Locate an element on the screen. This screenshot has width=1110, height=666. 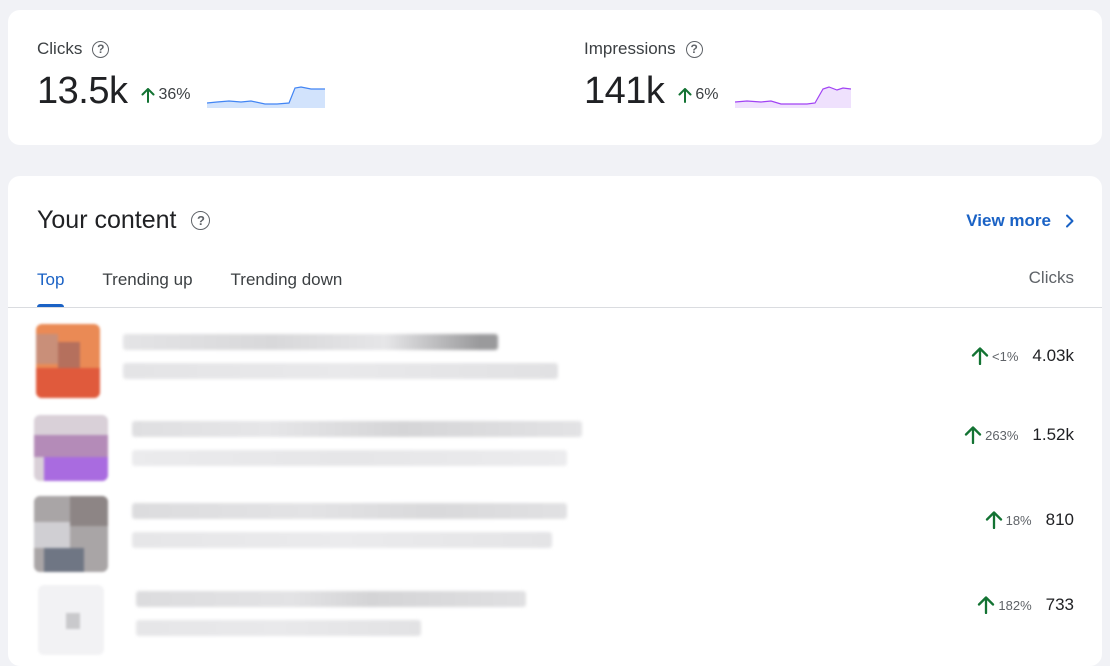
row-stats: 263% 1.52k is located at coordinates (1019, 435).